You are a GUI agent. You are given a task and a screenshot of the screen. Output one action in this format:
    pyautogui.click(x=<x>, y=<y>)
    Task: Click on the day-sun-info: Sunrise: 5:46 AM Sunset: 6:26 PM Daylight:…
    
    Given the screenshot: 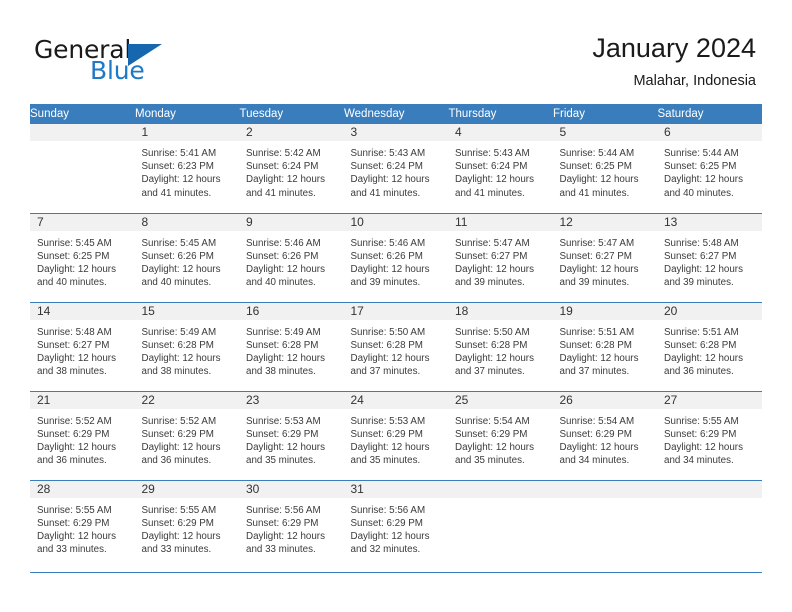 What is the action you would take?
    pyautogui.click(x=396, y=260)
    